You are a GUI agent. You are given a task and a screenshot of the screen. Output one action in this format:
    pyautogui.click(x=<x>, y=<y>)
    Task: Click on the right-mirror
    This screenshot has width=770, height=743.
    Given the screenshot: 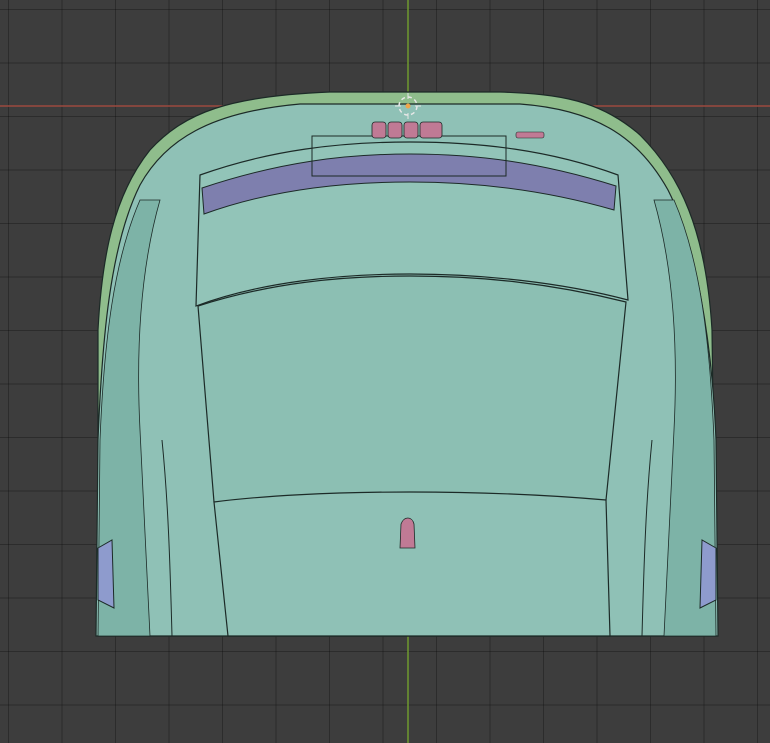 What is the action you would take?
    pyautogui.click(x=708, y=574)
    